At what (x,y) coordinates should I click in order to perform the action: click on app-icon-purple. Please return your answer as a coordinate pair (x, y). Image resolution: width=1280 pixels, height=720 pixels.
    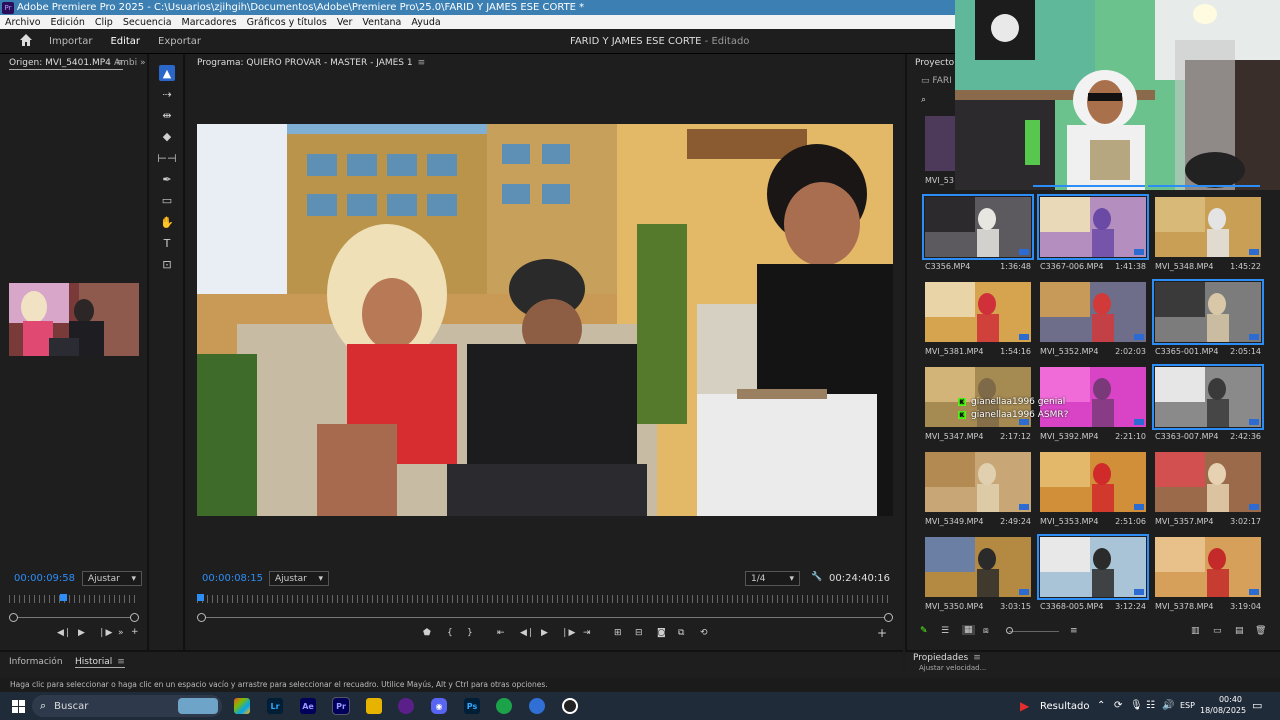
    Looking at the image, I should click on (406, 706).